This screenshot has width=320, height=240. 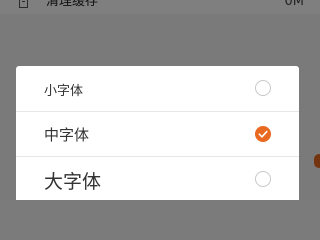 I want to click on option-label: 大字体, so click(x=73, y=182).